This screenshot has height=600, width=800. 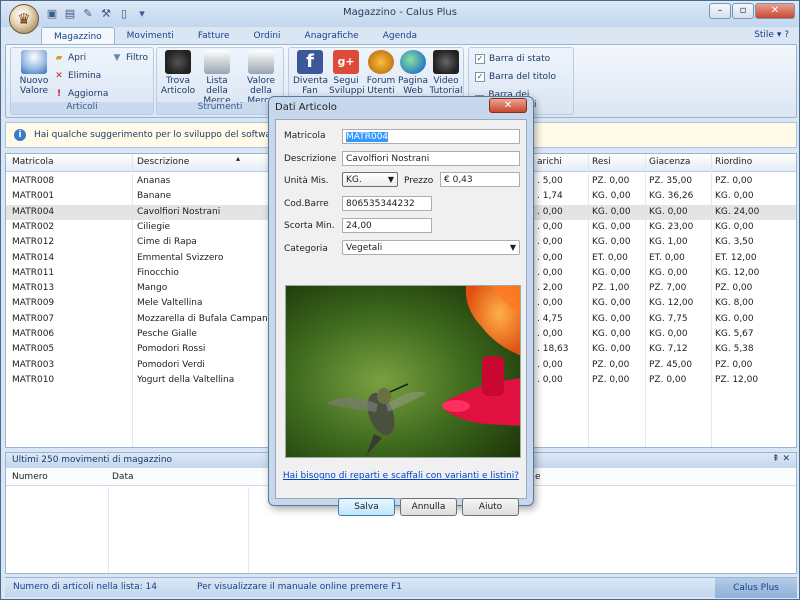 What do you see at coordinates (33, 303) in the screenshot?
I see `cell-matricola: MATR009` at bounding box center [33, 303].